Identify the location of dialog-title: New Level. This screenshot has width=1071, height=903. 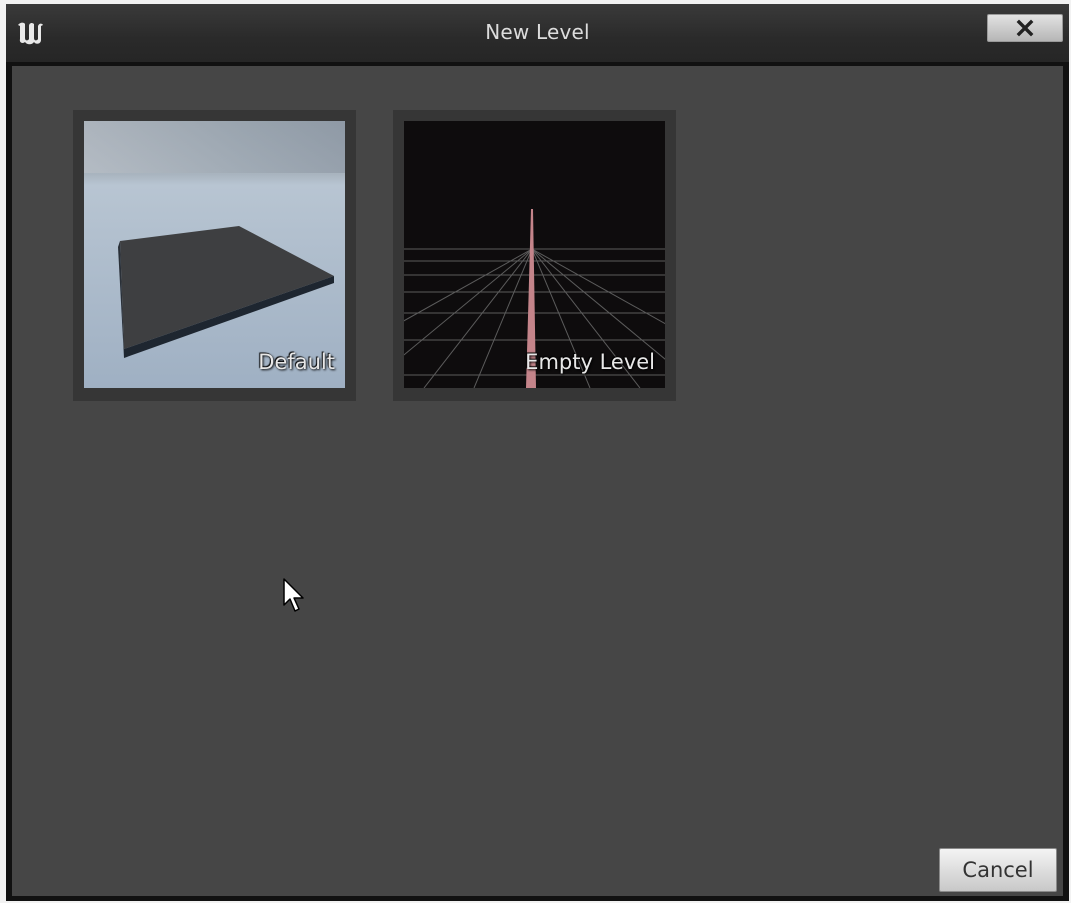
(537, 32).